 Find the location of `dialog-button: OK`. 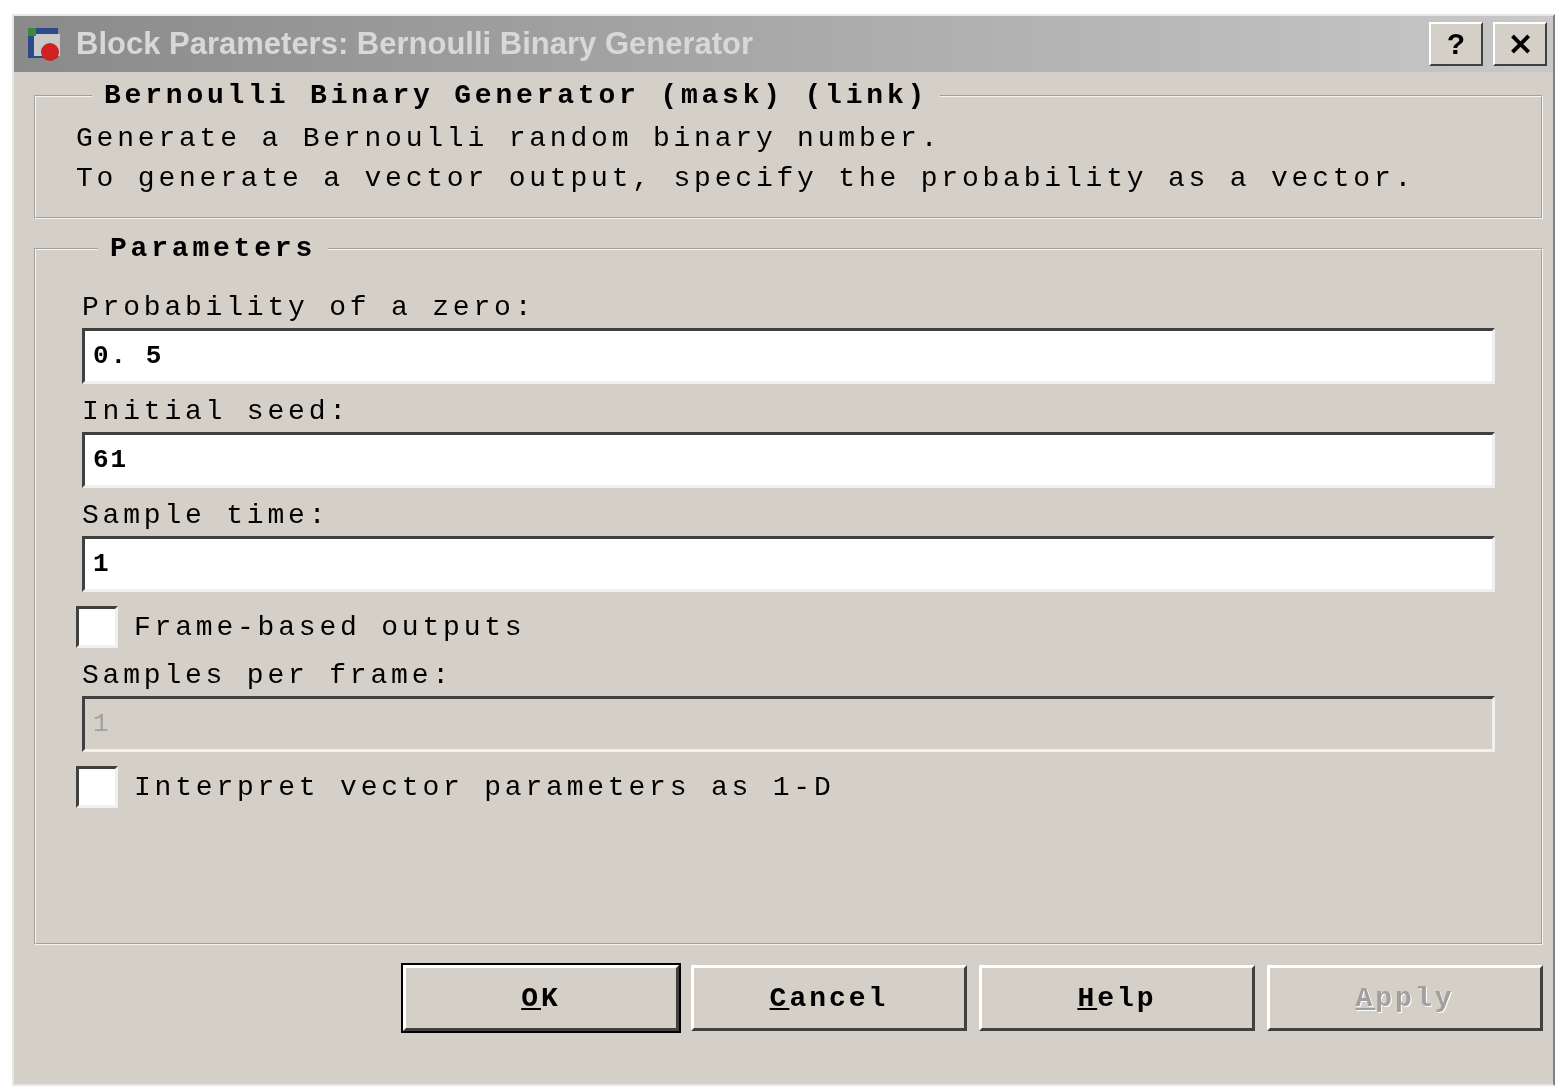

dialog-button: OK is located at coordinates (541, 998).